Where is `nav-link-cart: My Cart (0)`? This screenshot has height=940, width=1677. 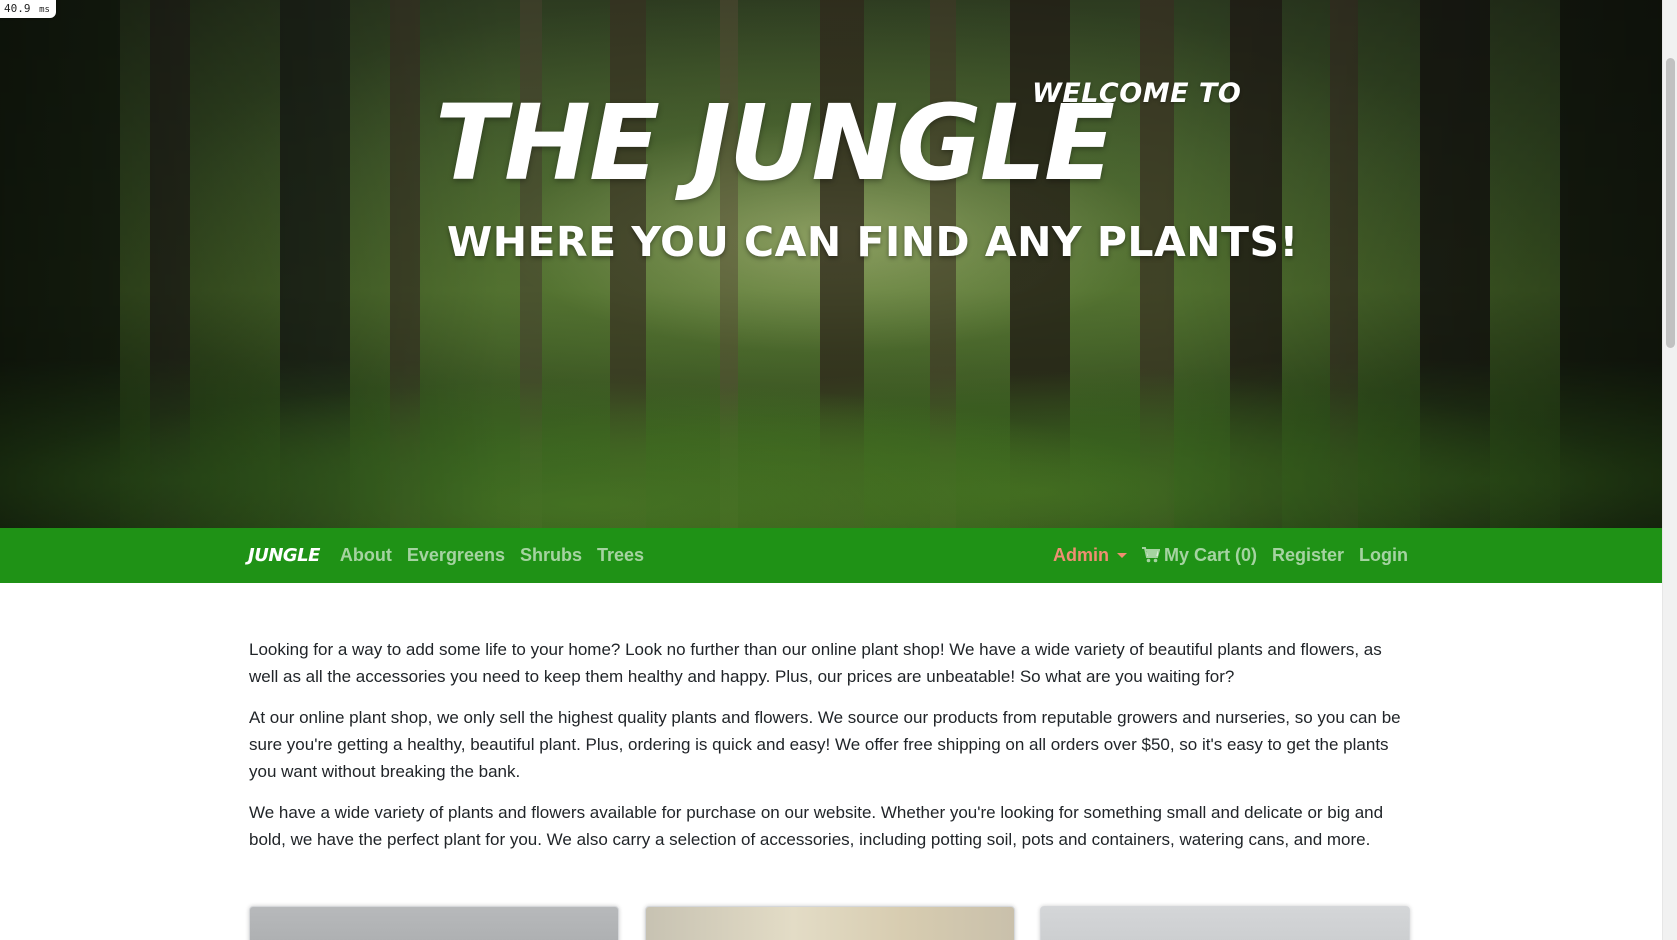 nav-link-cart: My Cart (0) is located at coordinates (1199, 555).